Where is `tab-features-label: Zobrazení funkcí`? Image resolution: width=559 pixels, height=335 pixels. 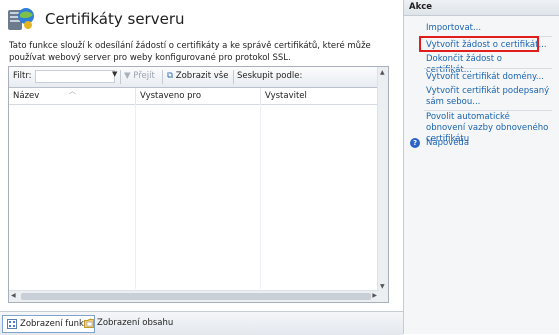 tab-features-label: Zobrazení funkcí is located at coordinates (55, 324).